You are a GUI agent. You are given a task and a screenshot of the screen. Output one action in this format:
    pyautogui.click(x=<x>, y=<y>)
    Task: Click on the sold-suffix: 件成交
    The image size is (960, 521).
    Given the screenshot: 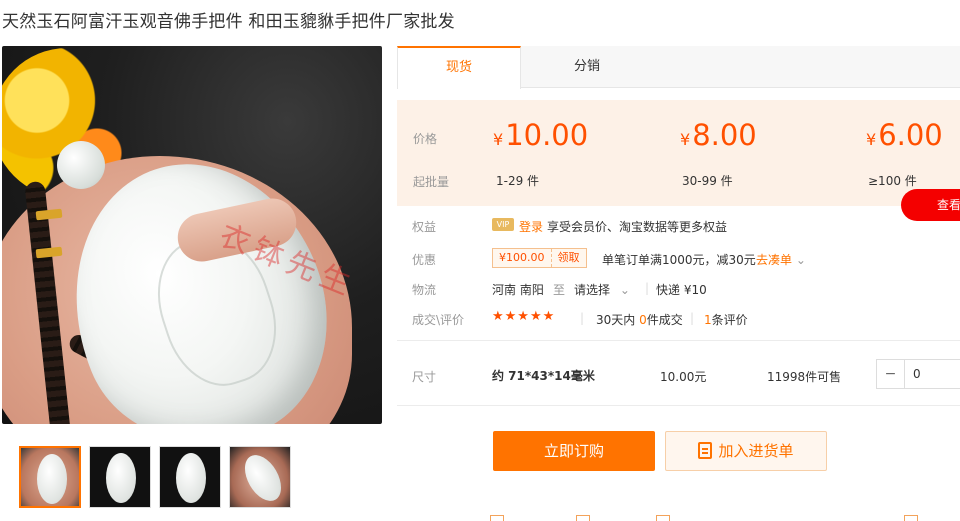 What is the action you would take?
    pyautogui.click(x=664, y=320)
    